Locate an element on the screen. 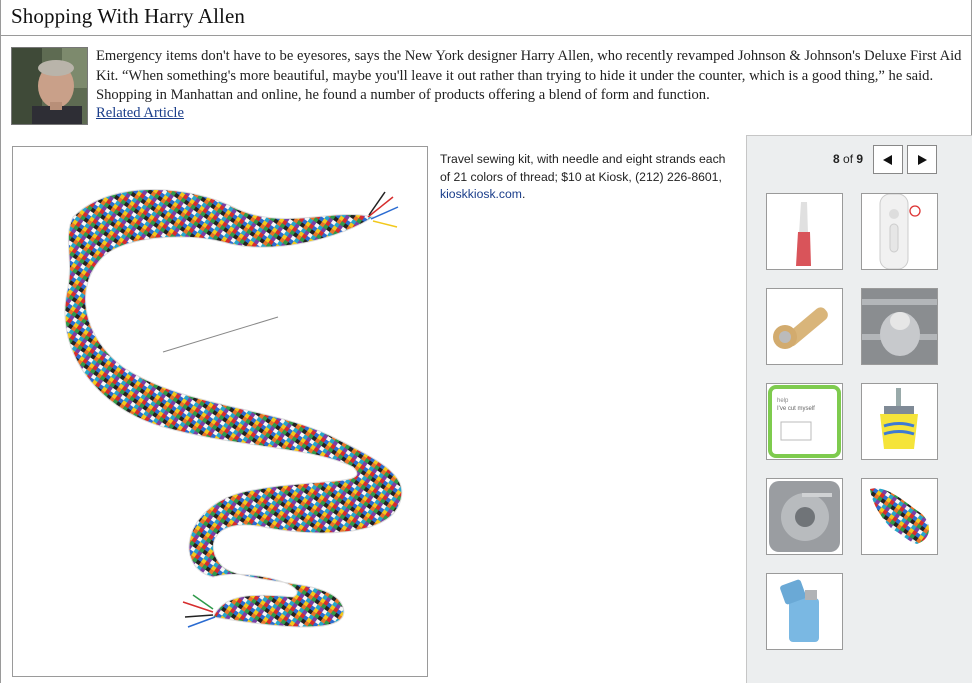 This screenshot has height=683, width=972. current-slide-number: 8 is located at coordinates (836, 159).